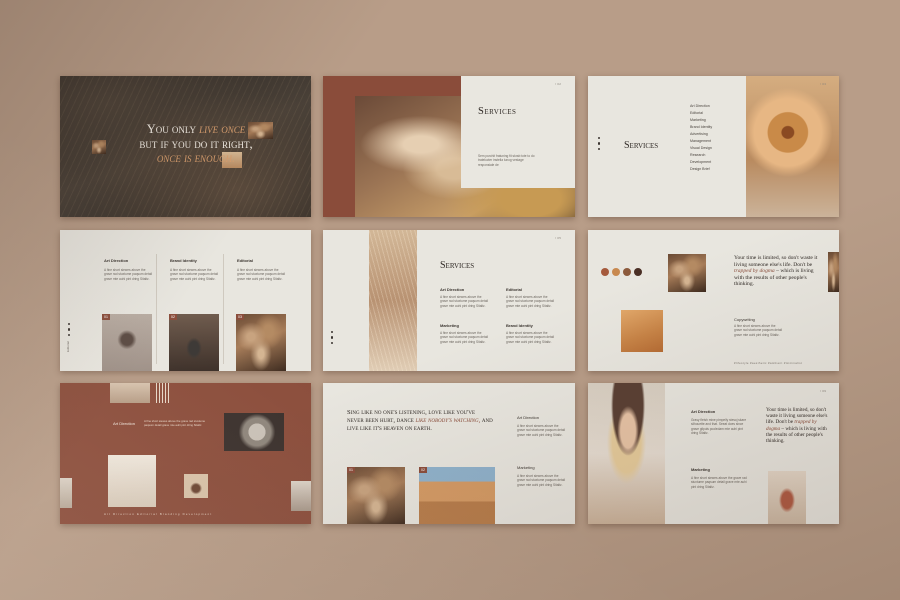 The image size is (900, 600). What do you see at coordinates (754, 271) in the screenshot?
I see `quote-emphasis: trapped by dogma` at bounding box center [754, 271].